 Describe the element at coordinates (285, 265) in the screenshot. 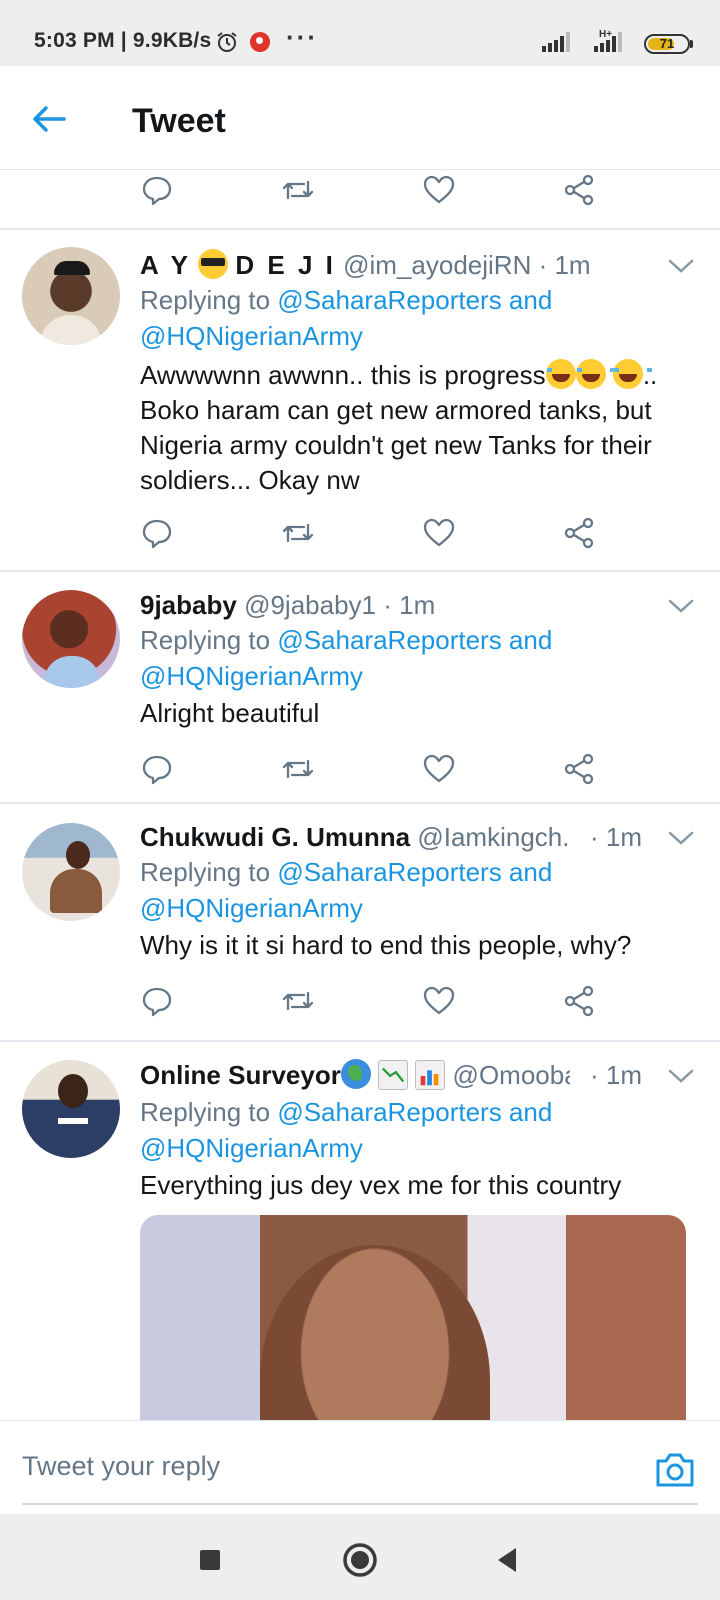

I see `display-name-suffix: D E J I` at that location.